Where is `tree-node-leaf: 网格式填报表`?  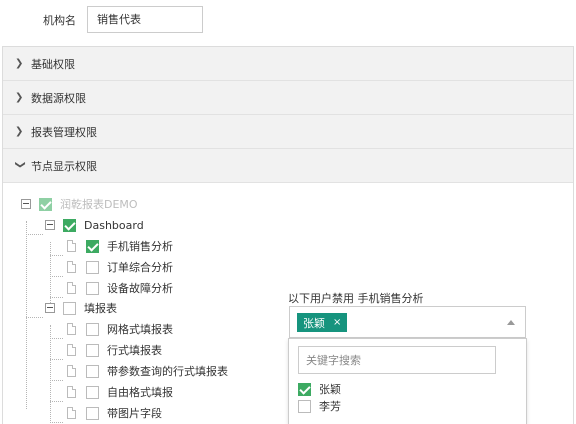 tree-node-leaf: 网格式填报表 is located at coordinates (120, 329).